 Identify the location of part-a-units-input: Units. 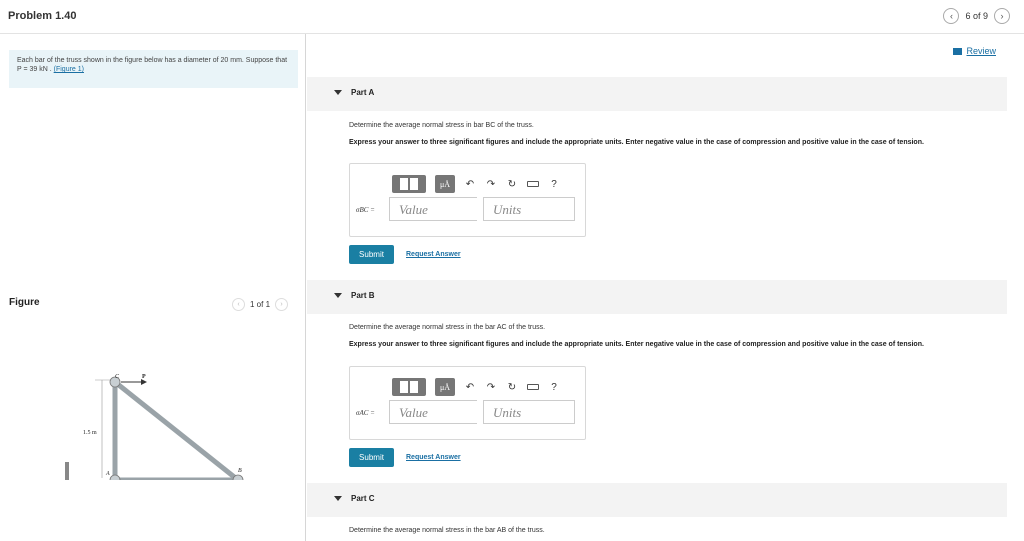
(529, 209).